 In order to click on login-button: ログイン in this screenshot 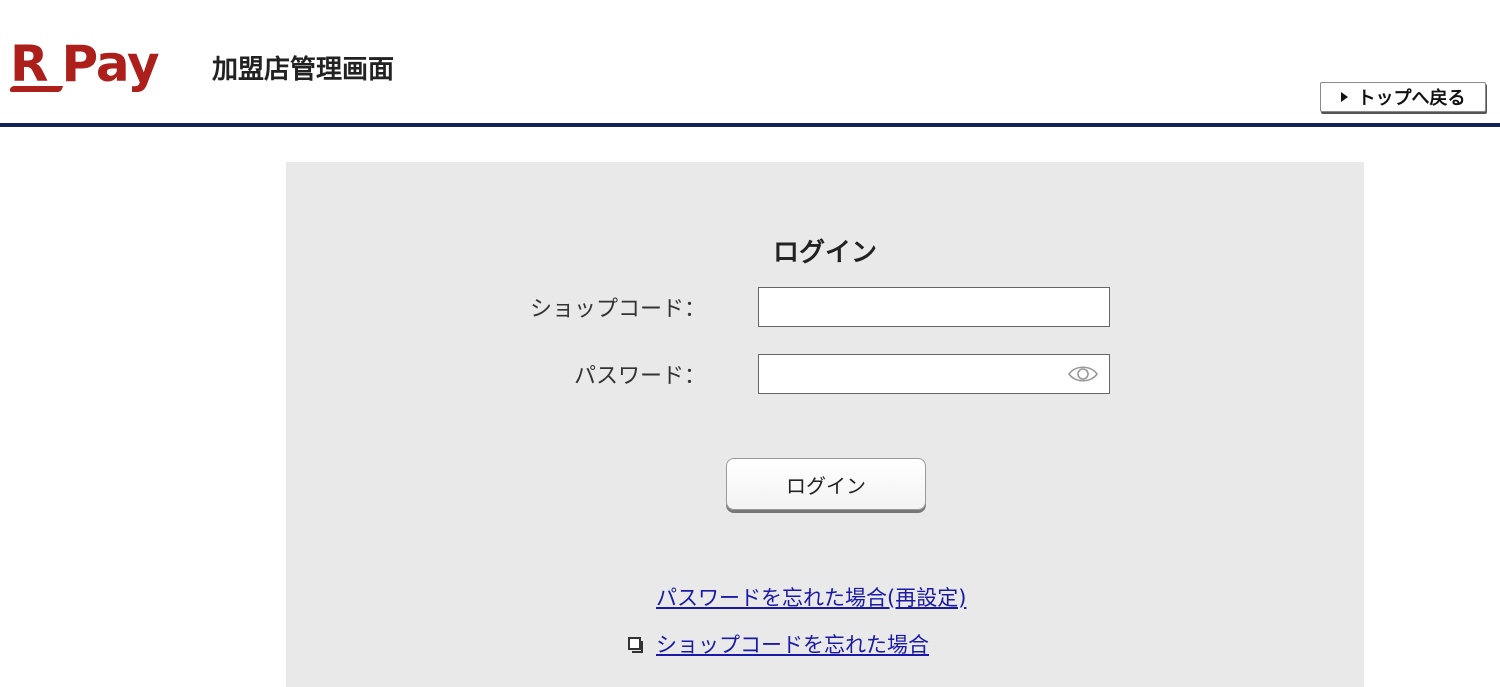, I will do `click(826, 484)`.